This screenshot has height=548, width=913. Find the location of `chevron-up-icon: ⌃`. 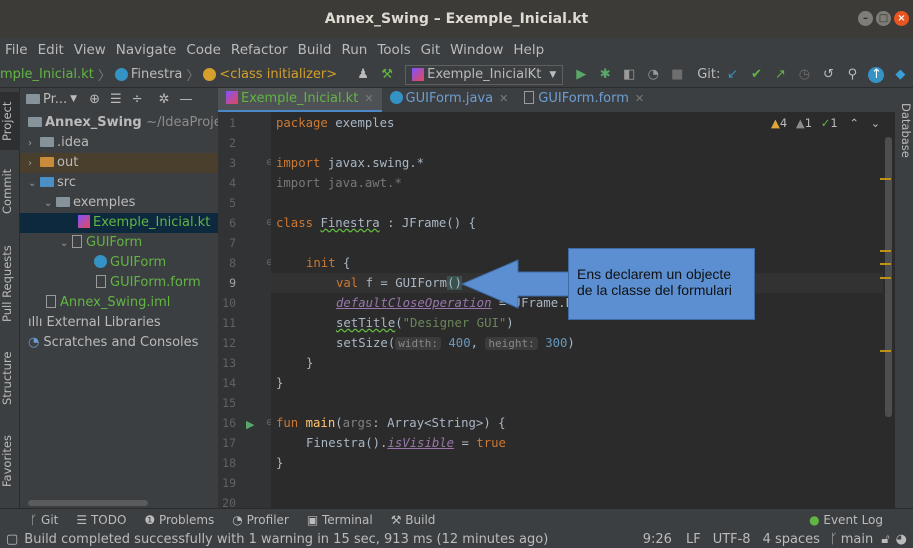

chevron-up-icon: ⌃ is located at coordinates (854, 123).